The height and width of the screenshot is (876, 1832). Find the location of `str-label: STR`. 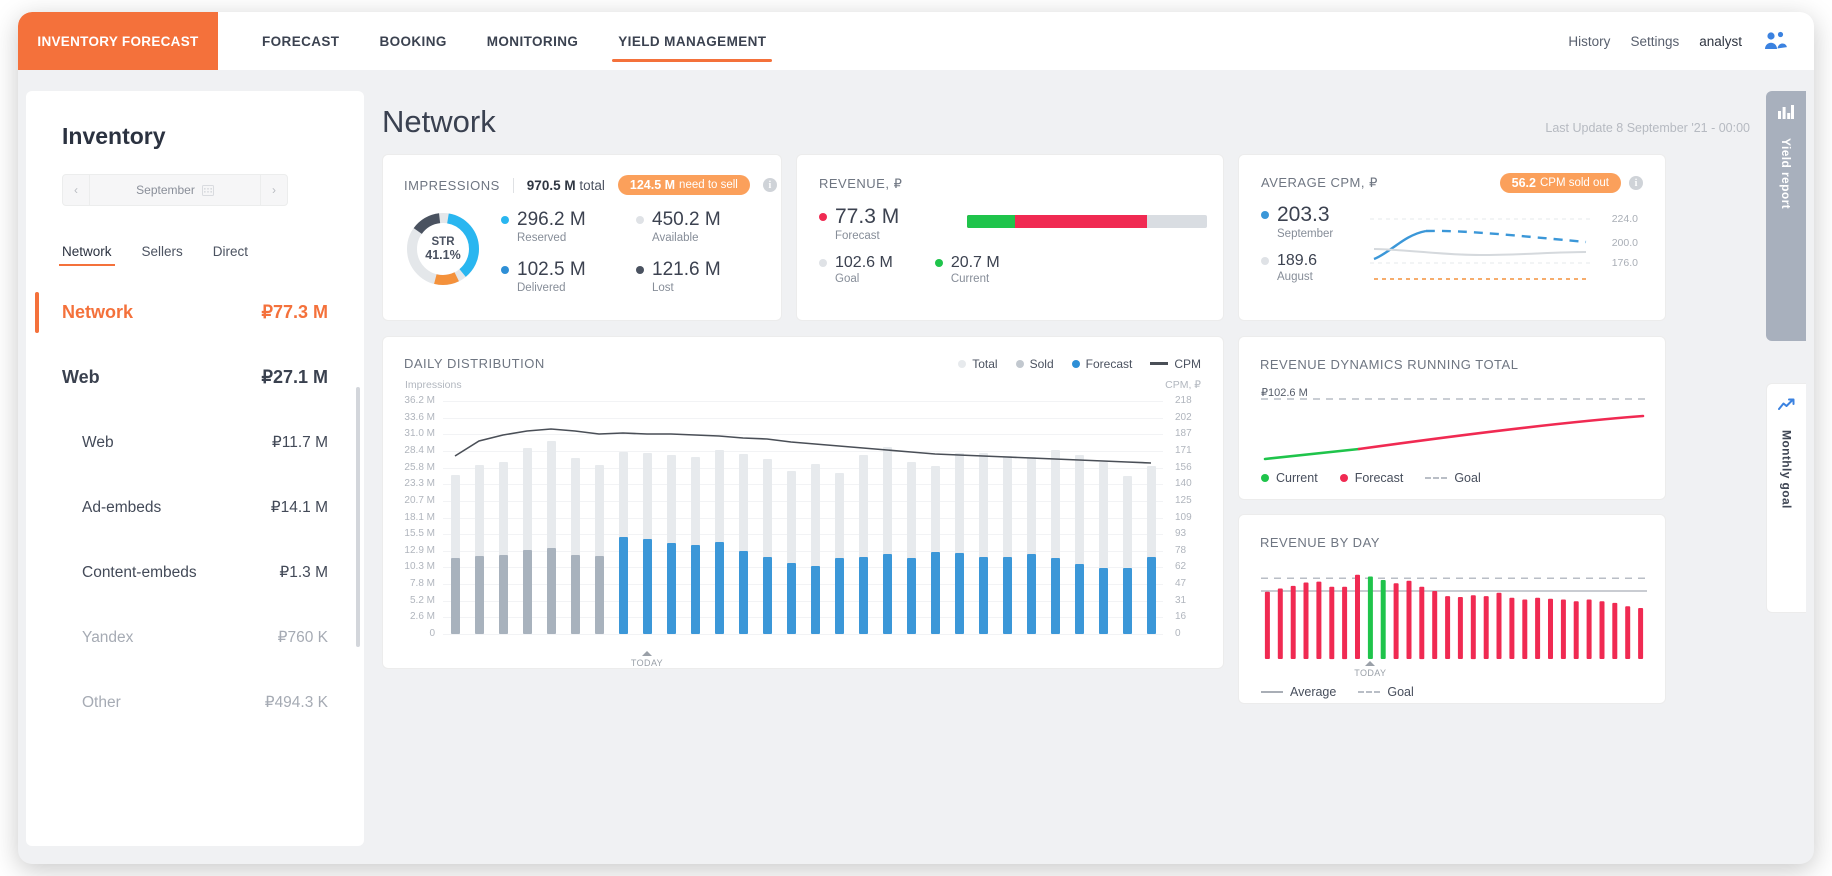

str-label: STR is located at coordinates (443, 242).